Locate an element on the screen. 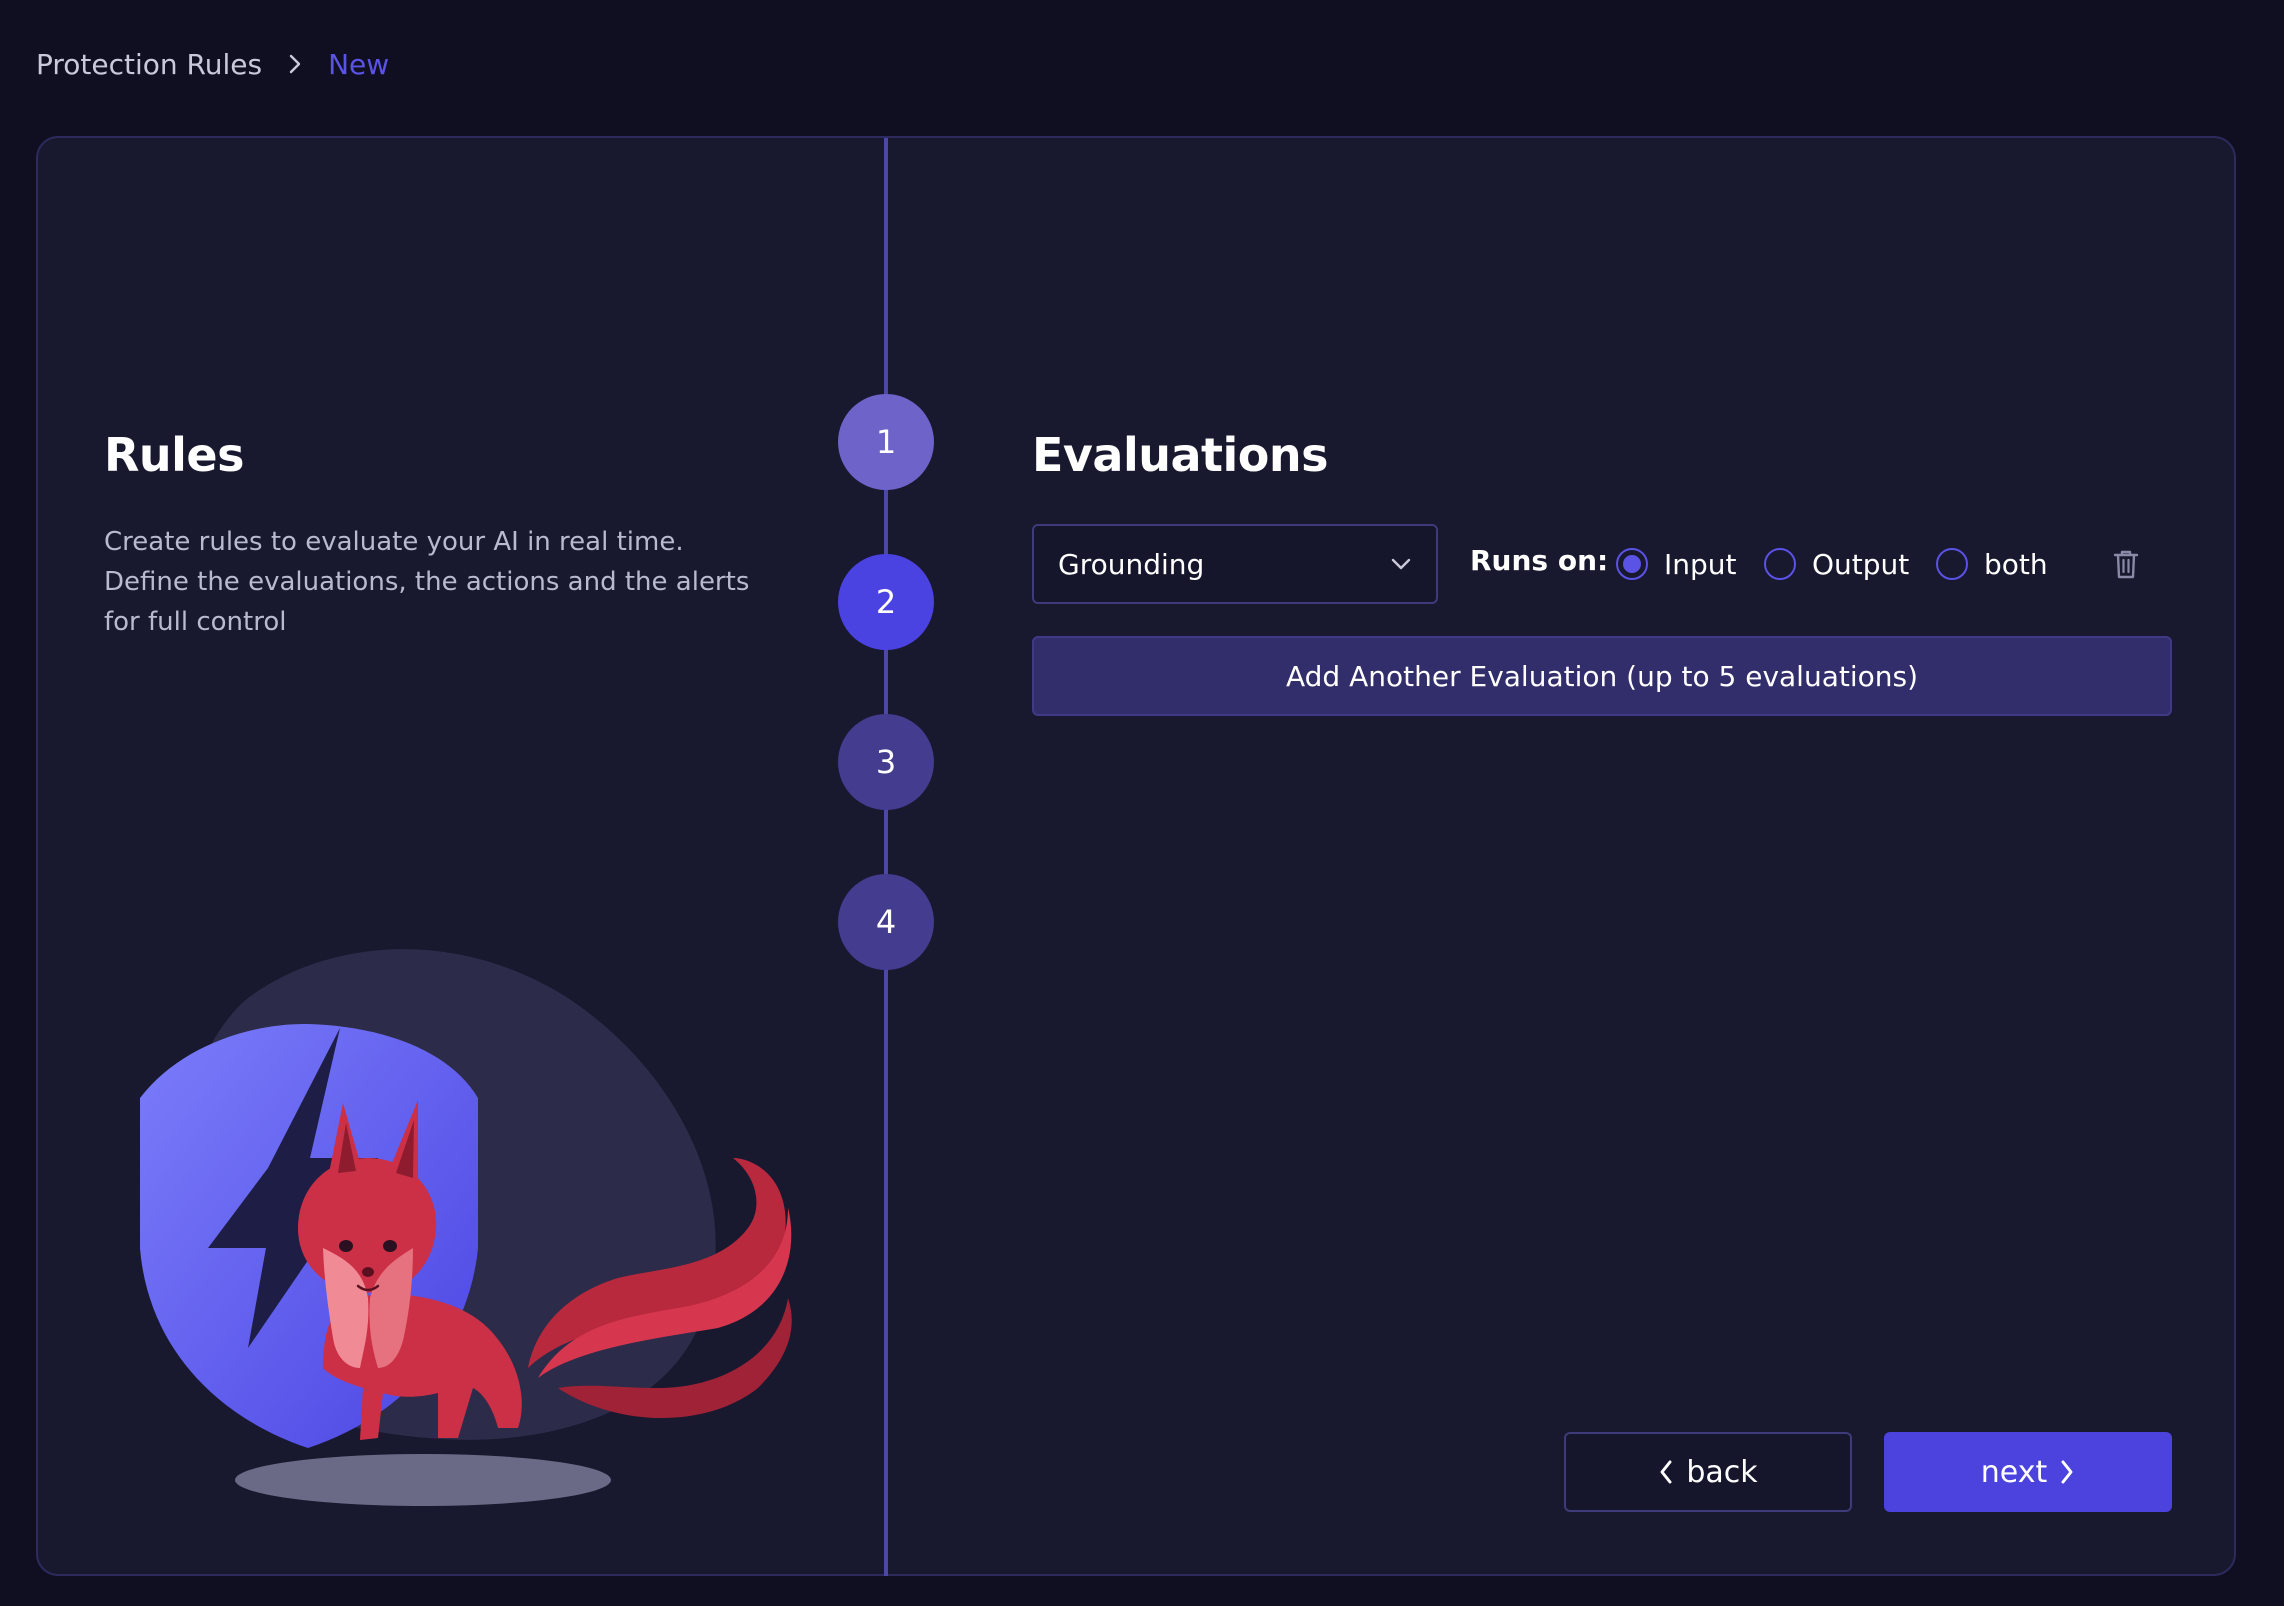  runs-on-both-radio: both is located at coordinates (1992, 564).